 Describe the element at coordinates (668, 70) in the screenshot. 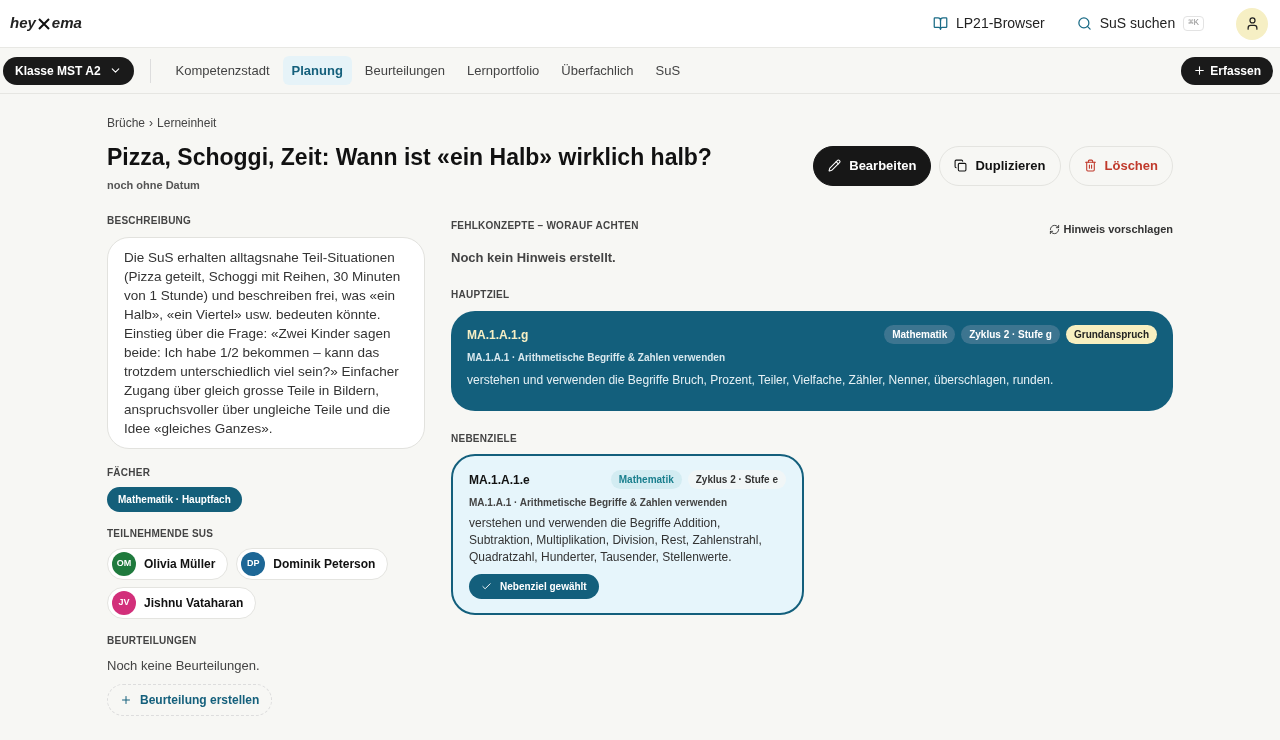

I see `nav-tab: SuS` at that location.